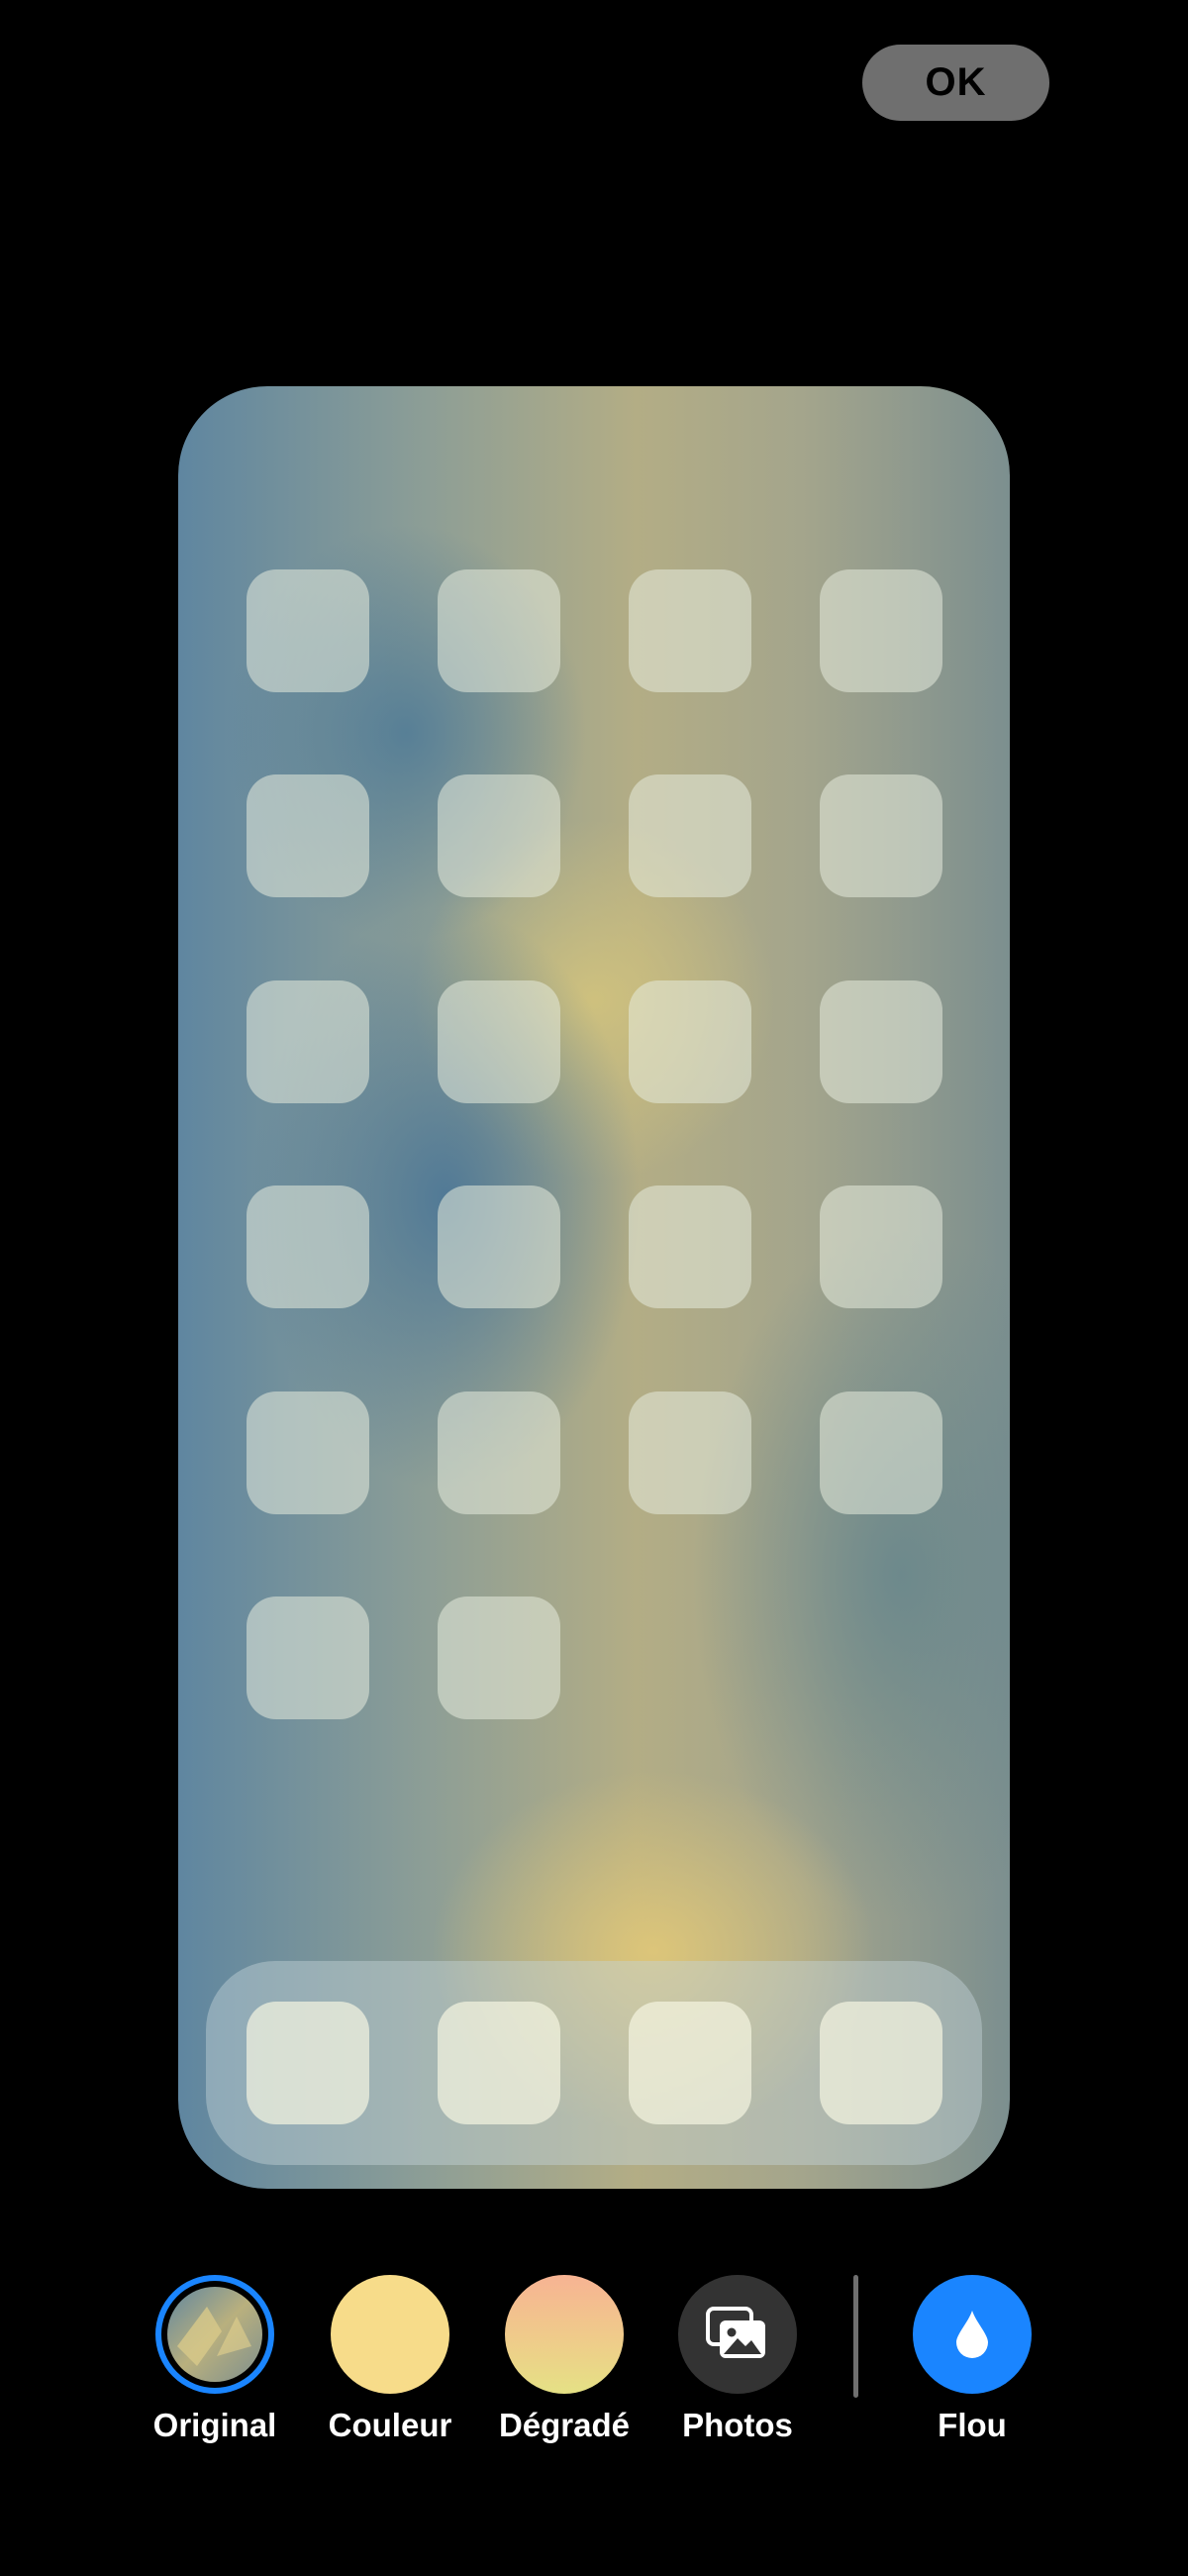 The image size is (1188, 2576). What do you see at coordinates (564, 2425) in the screenshot?
I see `gradient-label: Dégradé` at bounding box center [564, 2425].